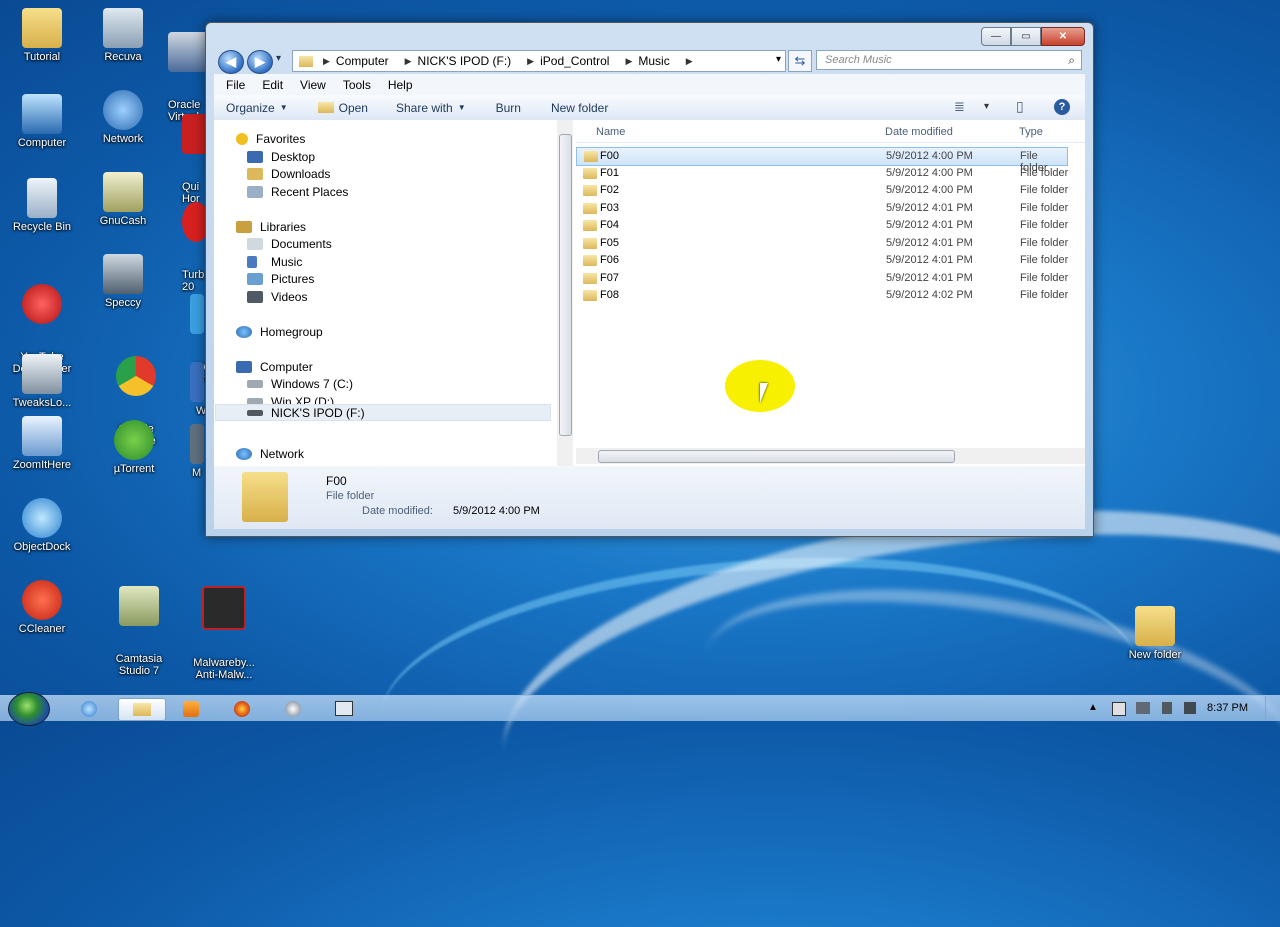 The image size is (1280, 927). I want to click on desktop-icon-w: W, so click(193, 389).